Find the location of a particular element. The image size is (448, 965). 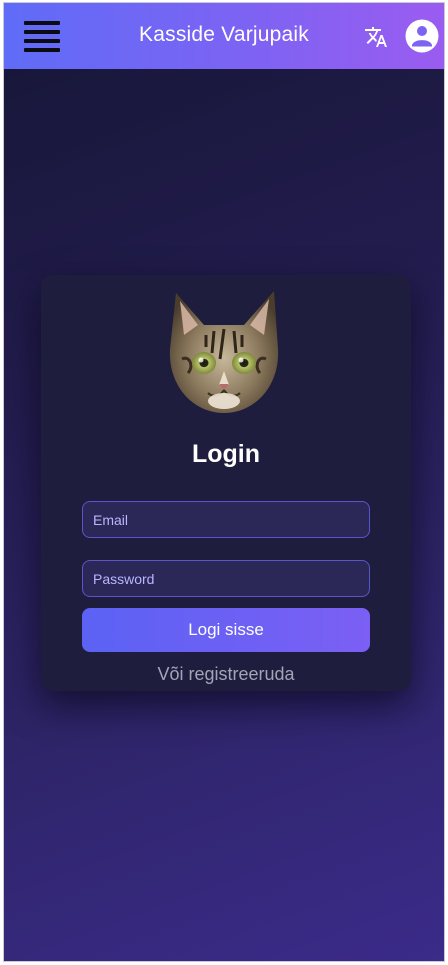

password-field is located at coordinates (226, 578).